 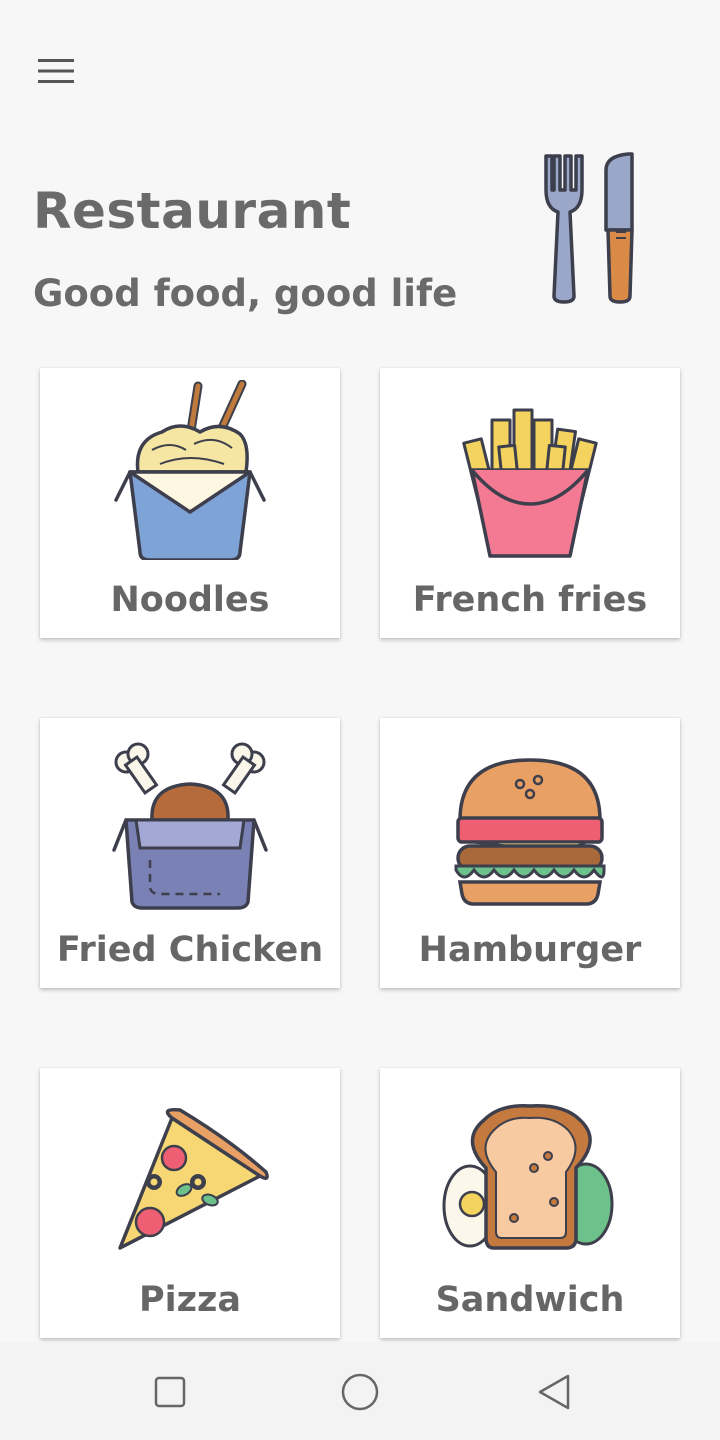 I want to click on hamburger-icon, so click(x=530, y=832).